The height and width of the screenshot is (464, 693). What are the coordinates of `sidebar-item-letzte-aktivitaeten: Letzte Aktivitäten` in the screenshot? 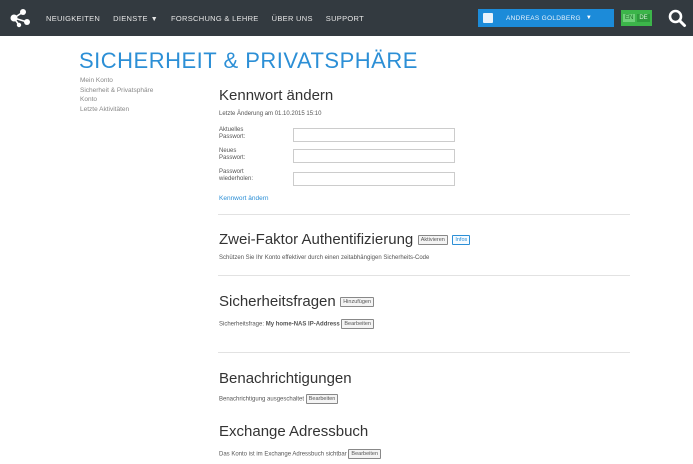 It's located at (140, 110).